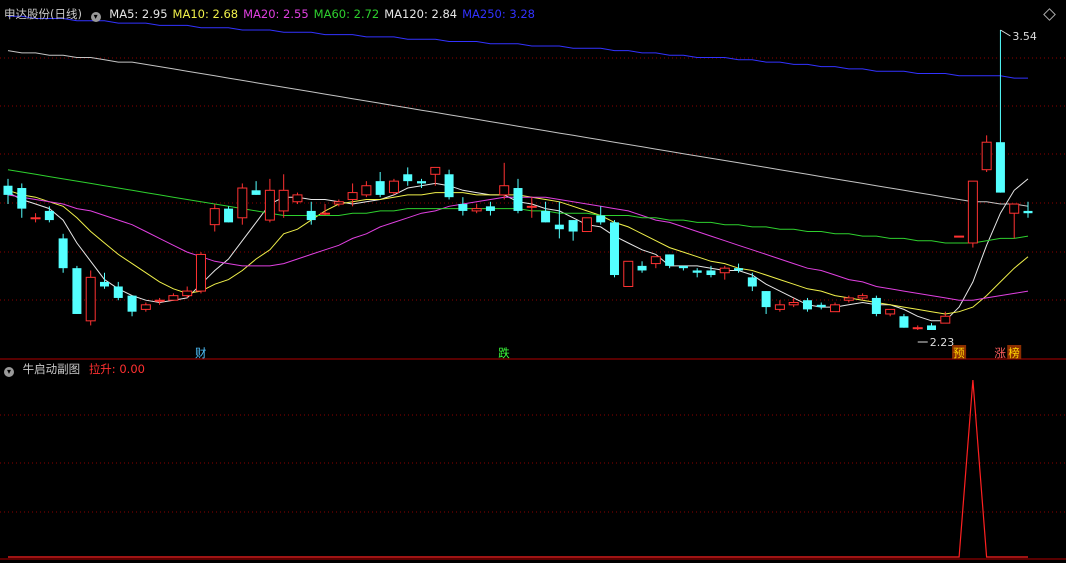 The image size is (1066, 563). I want to click on high-pointer, so click(1005, 33).